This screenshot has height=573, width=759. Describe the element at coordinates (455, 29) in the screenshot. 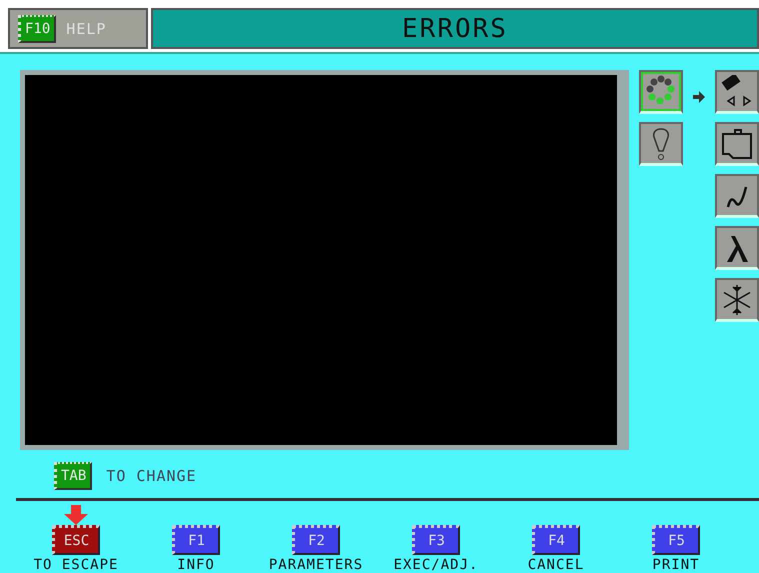

I see `screen-title: ERRORS` at that location.